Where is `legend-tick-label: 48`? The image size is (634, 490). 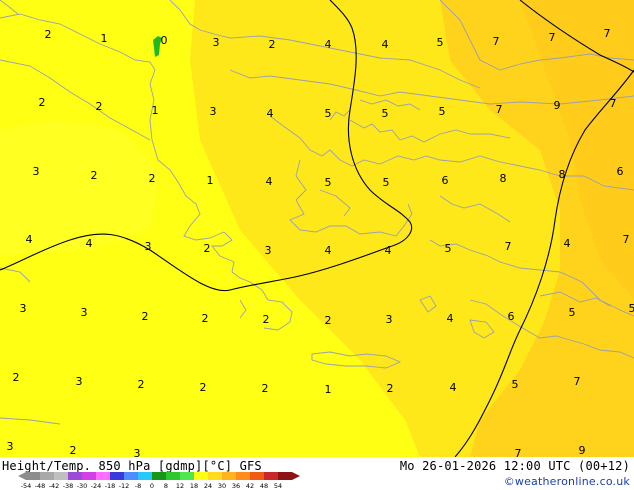 legend-tick-label: 48 is located at coordinates (264, 486).